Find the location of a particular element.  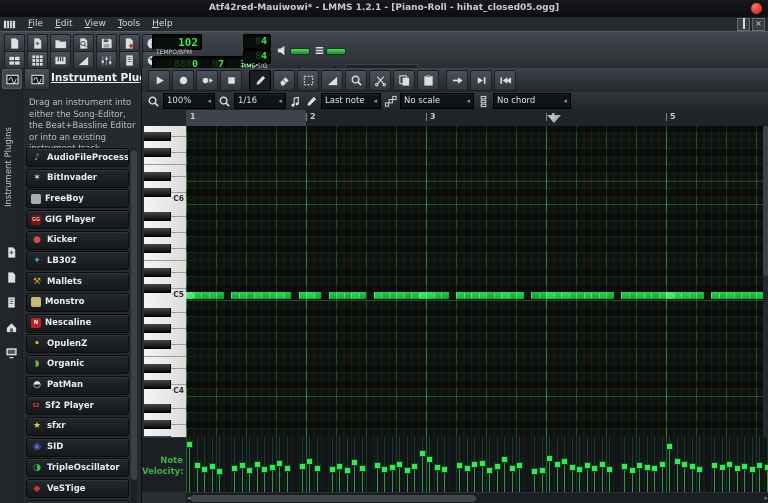

copy-button is located at coordinates (404, 80).